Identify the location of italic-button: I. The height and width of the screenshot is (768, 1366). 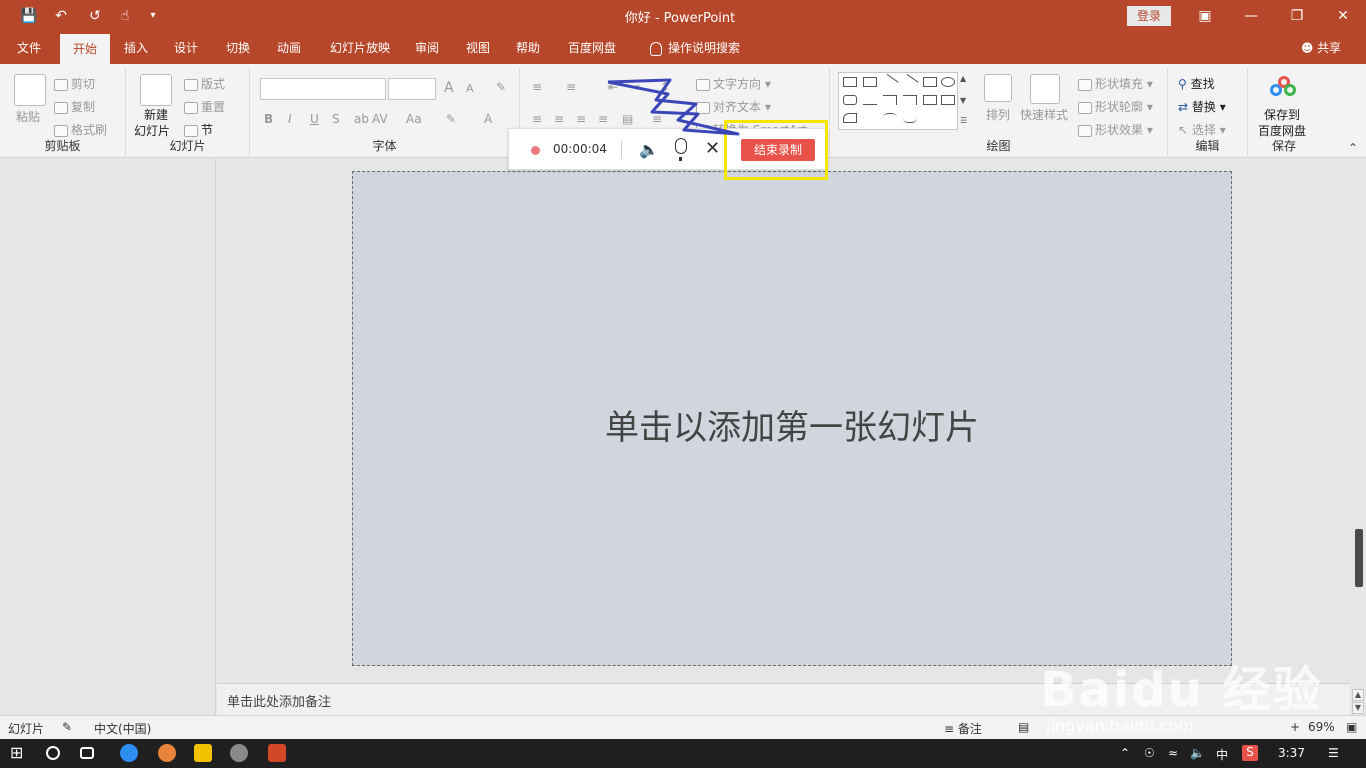
(290, 119).